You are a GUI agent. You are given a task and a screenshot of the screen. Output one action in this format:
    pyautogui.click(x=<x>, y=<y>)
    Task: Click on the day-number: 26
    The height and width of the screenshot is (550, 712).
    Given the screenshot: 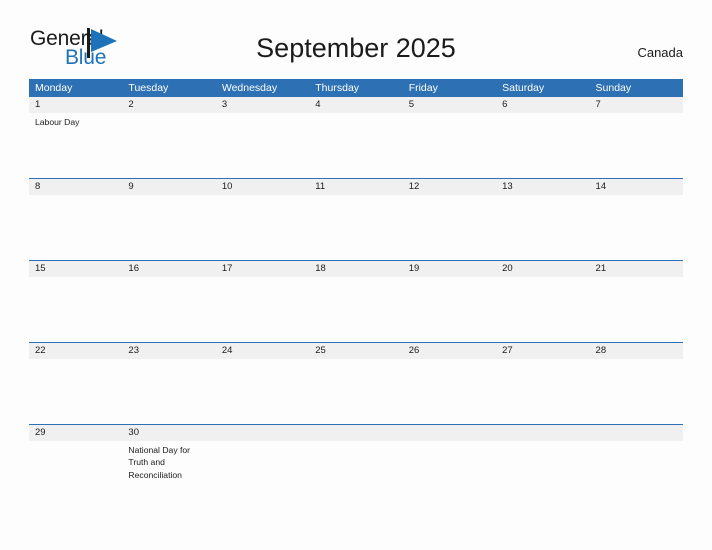 What is the action you would take?
    pyautogui.click(x=449, y=351)
    